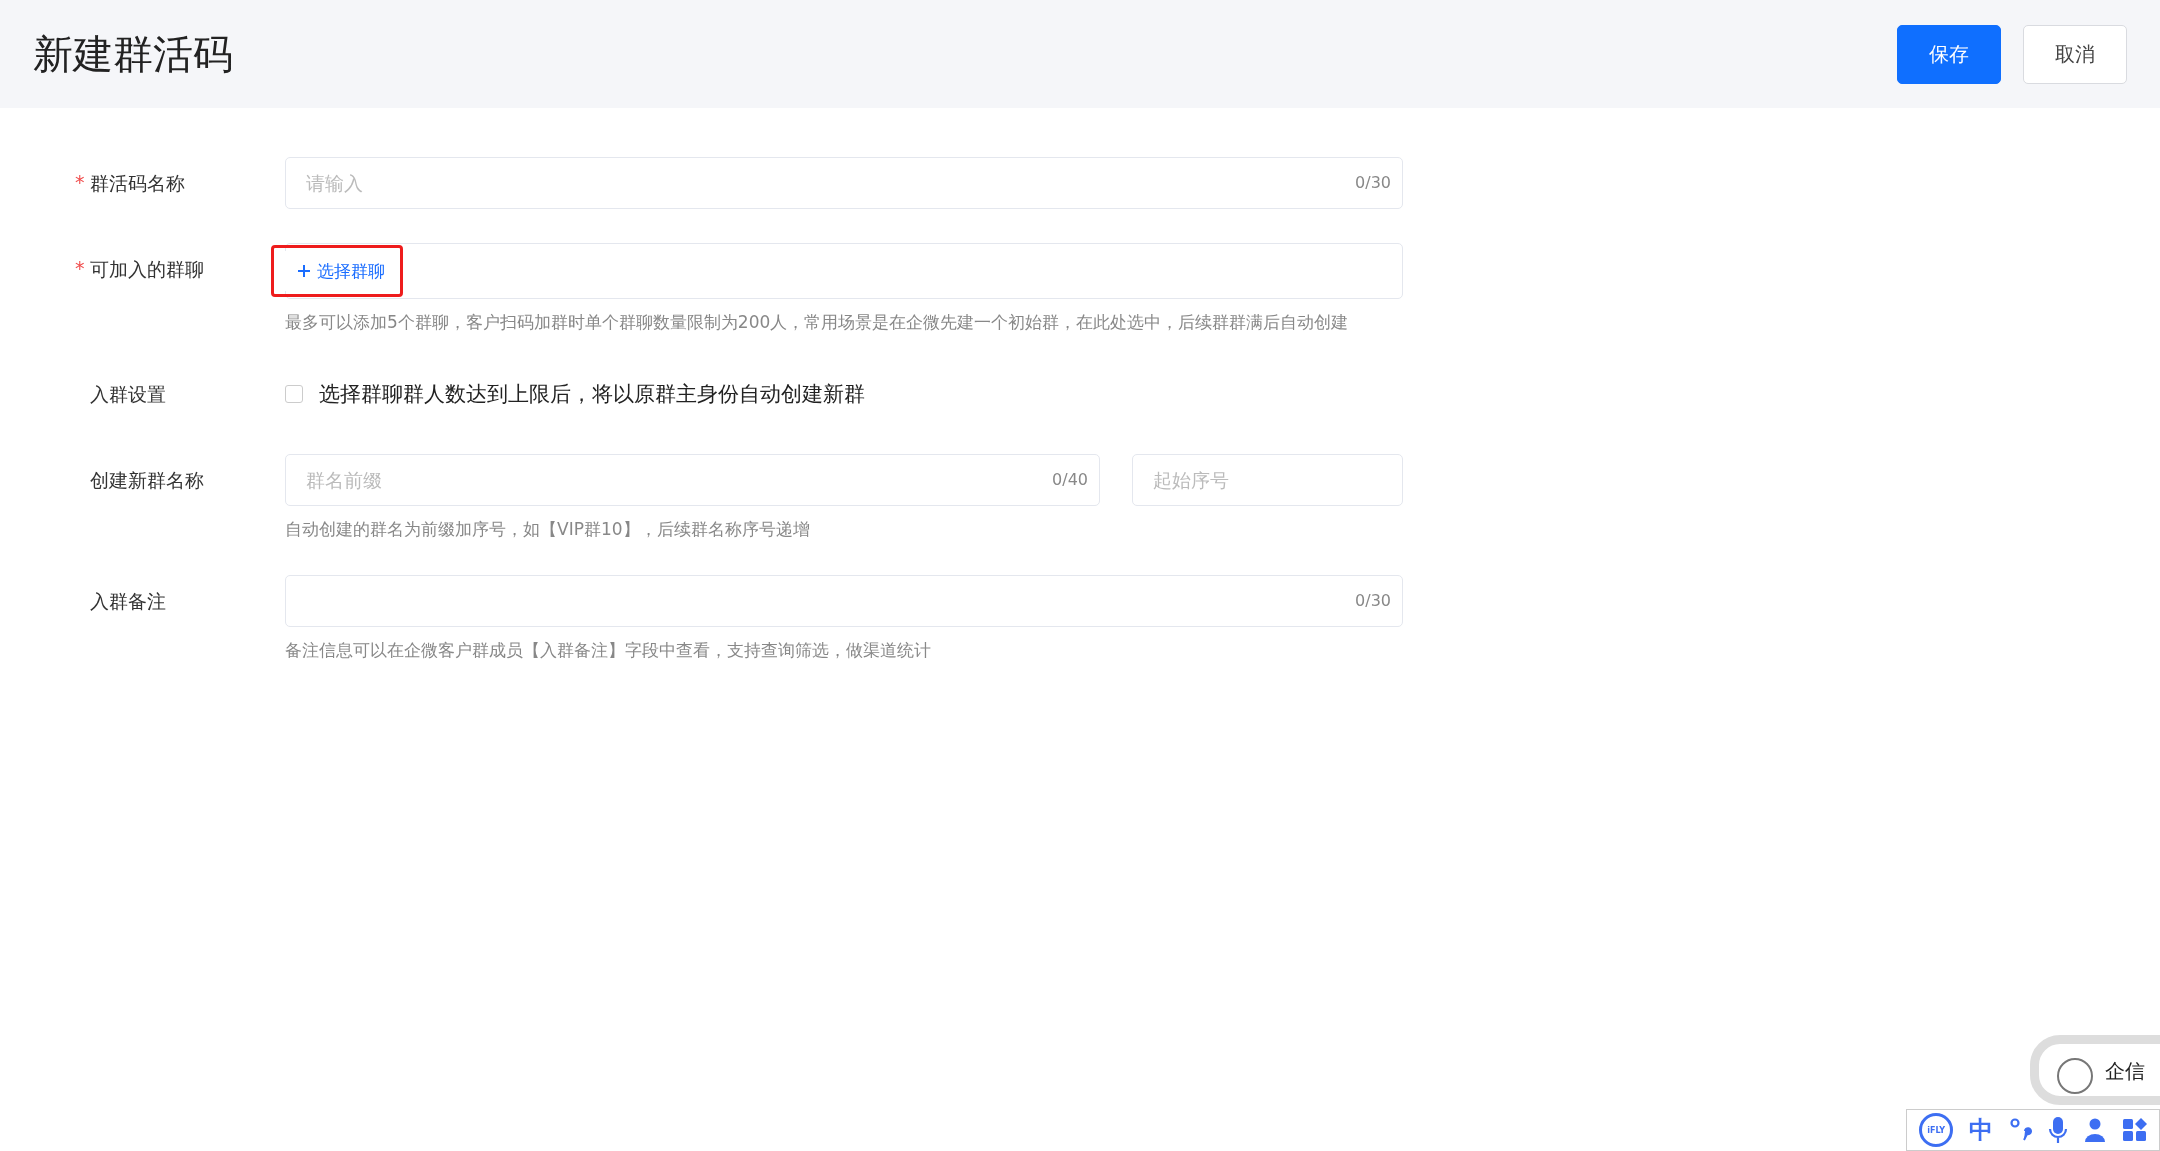 This screenshot has width=2160, height=1151. Describe the element at coordinates (128, 601) in the screenshot. I see `field-label: 入群备注` at that location.